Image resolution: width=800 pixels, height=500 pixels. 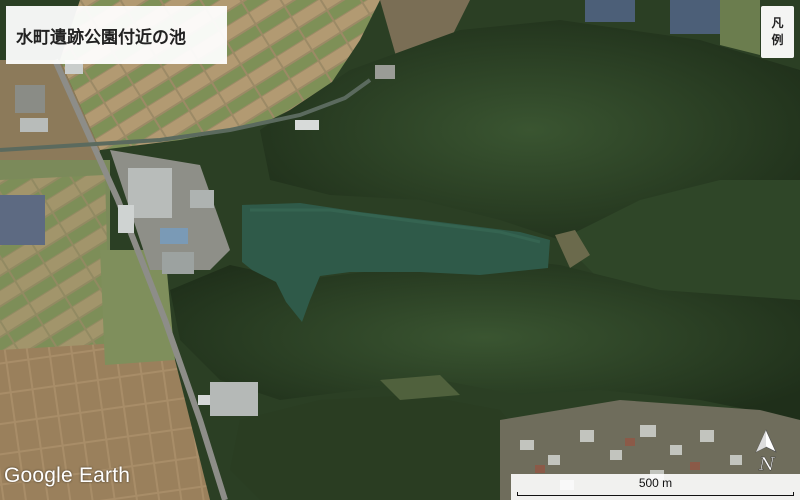 What do you see at coordinates (777, 23) in the screenshot?
I see `legend-label-line1: 凡` at bounding box center [777, 23].